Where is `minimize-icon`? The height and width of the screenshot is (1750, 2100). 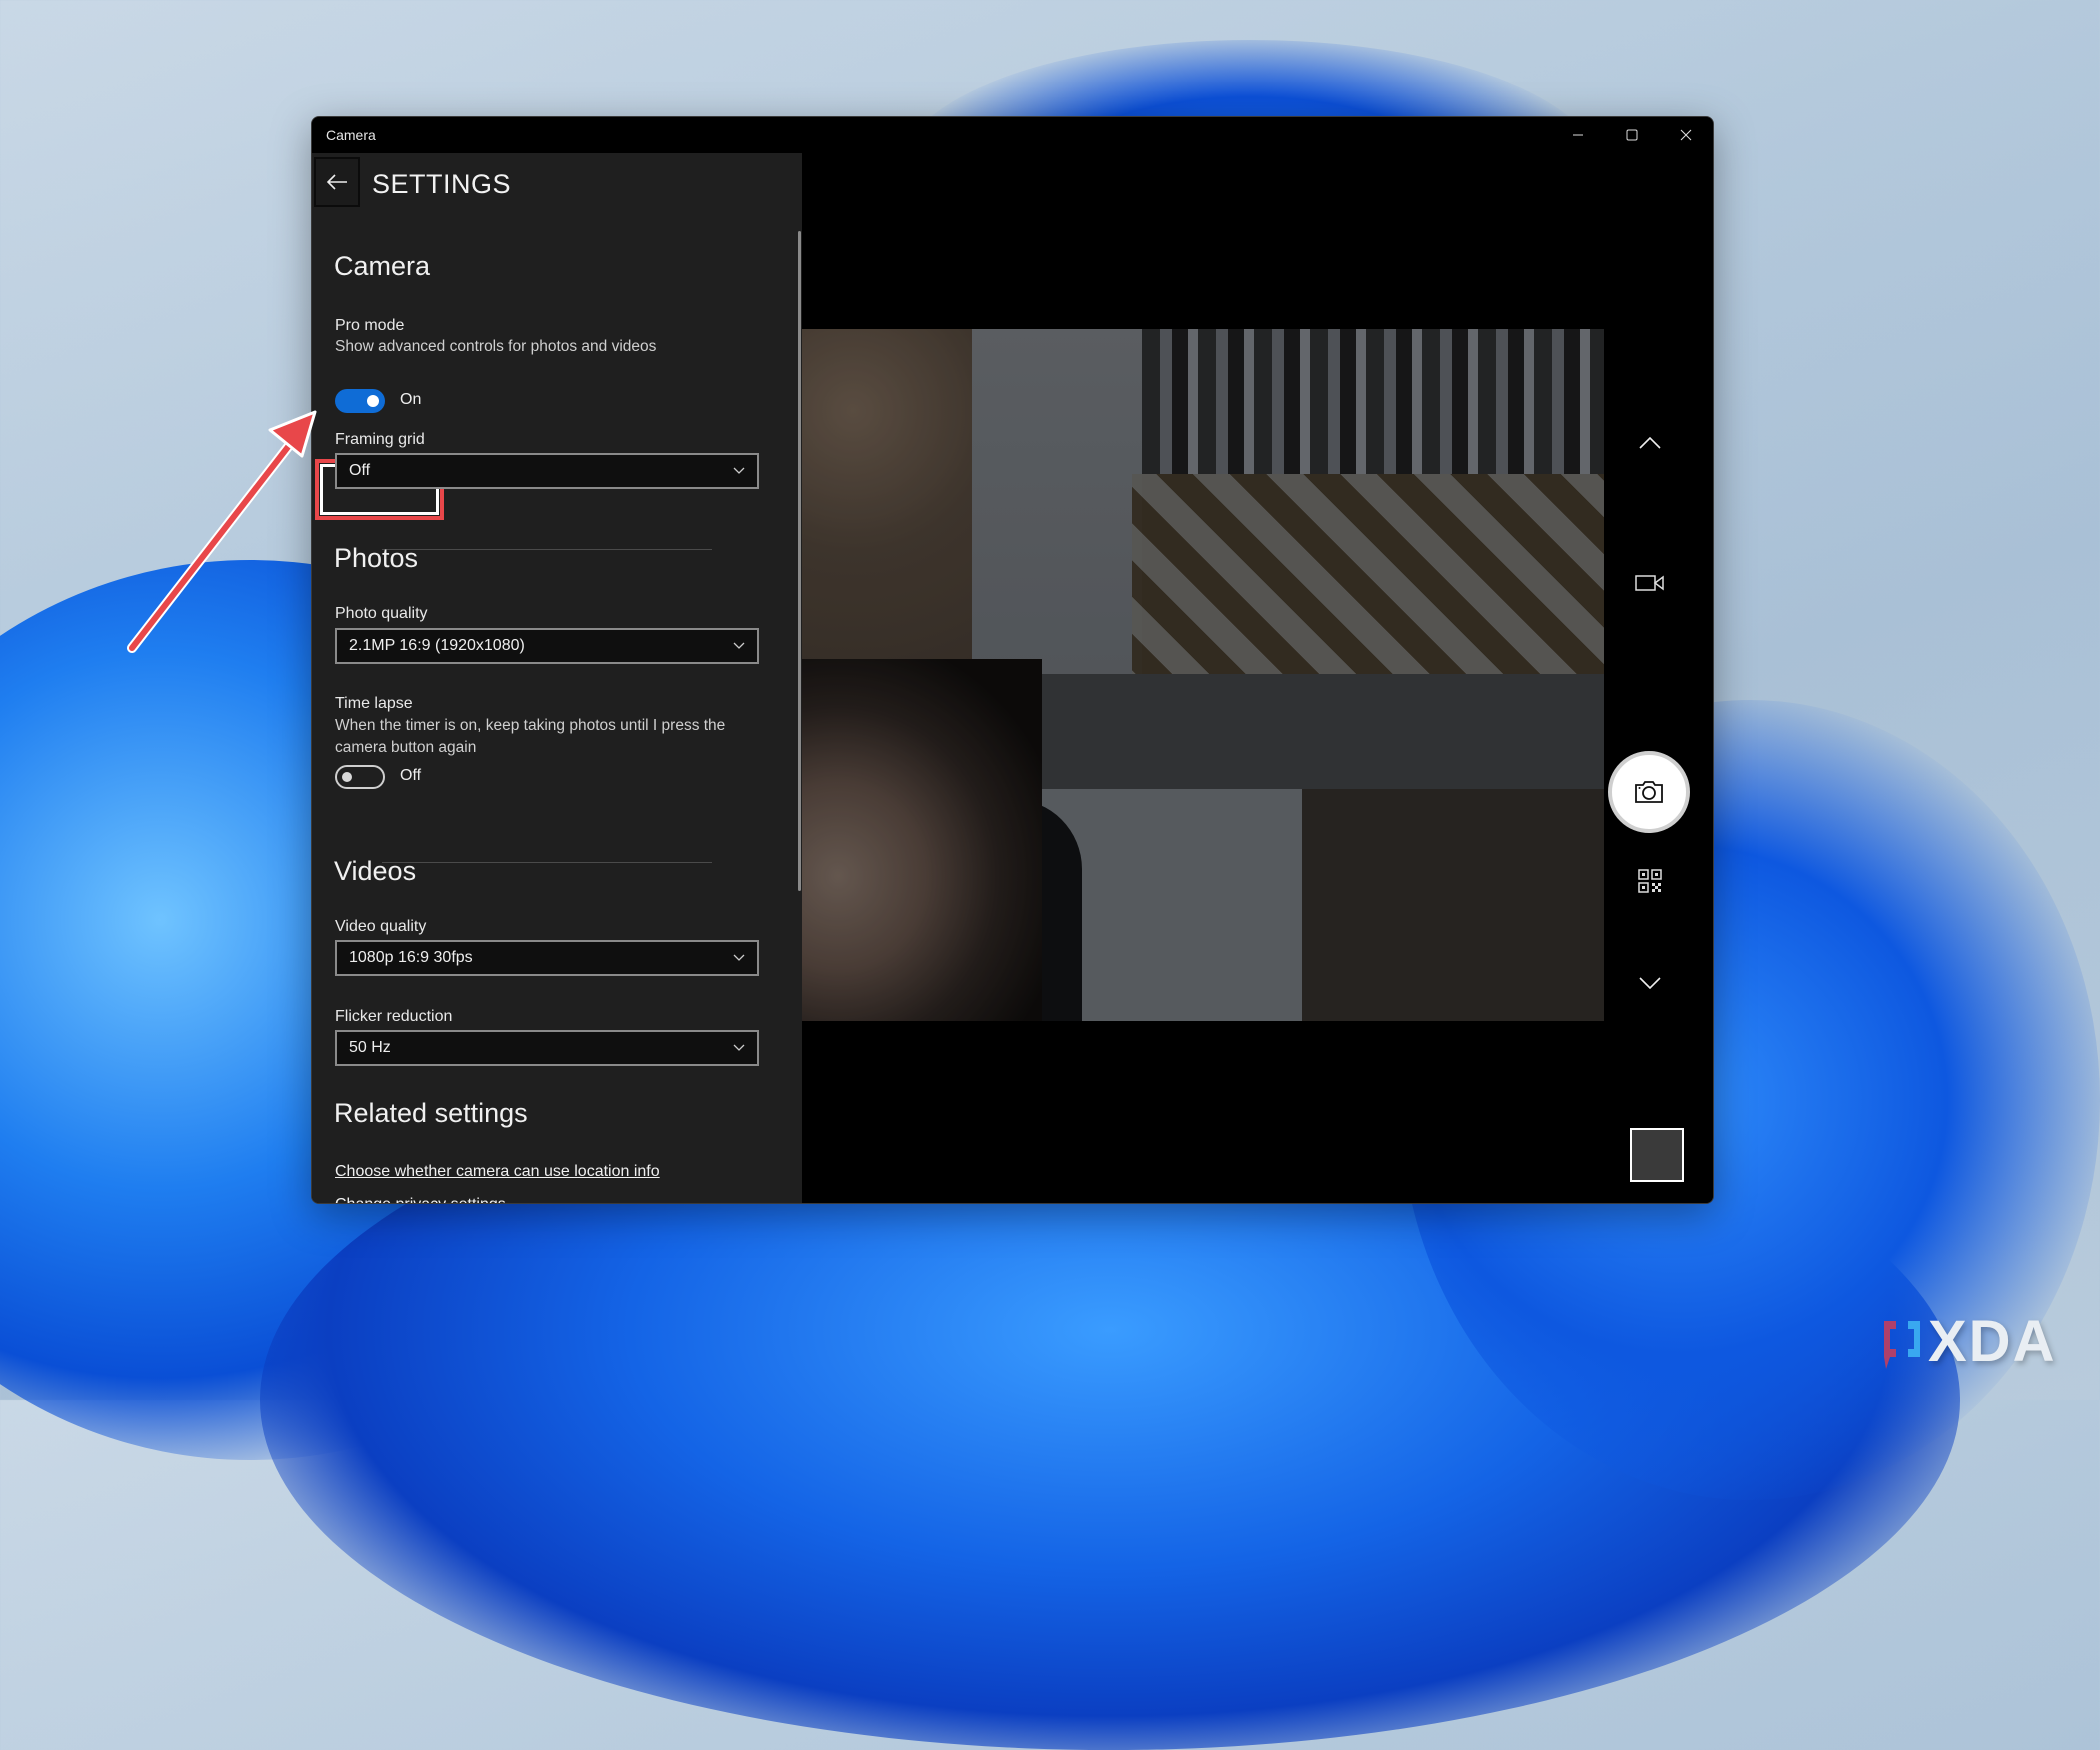 minimize-icon is located at coordinates (1578, 135).